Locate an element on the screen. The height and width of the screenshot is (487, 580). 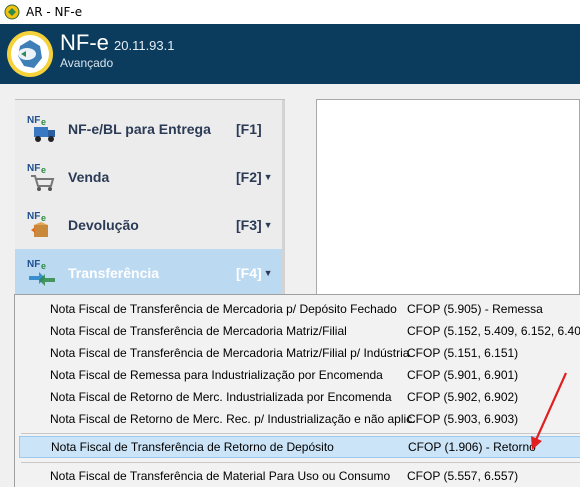
menu-item-cfop: CFOP (5.905) - Remessa is located at coordinates (475, 309).